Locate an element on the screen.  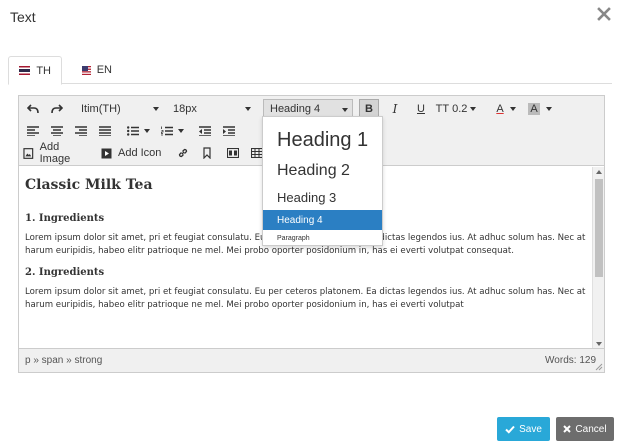
align-center-button is located at coordinates (57, 131).